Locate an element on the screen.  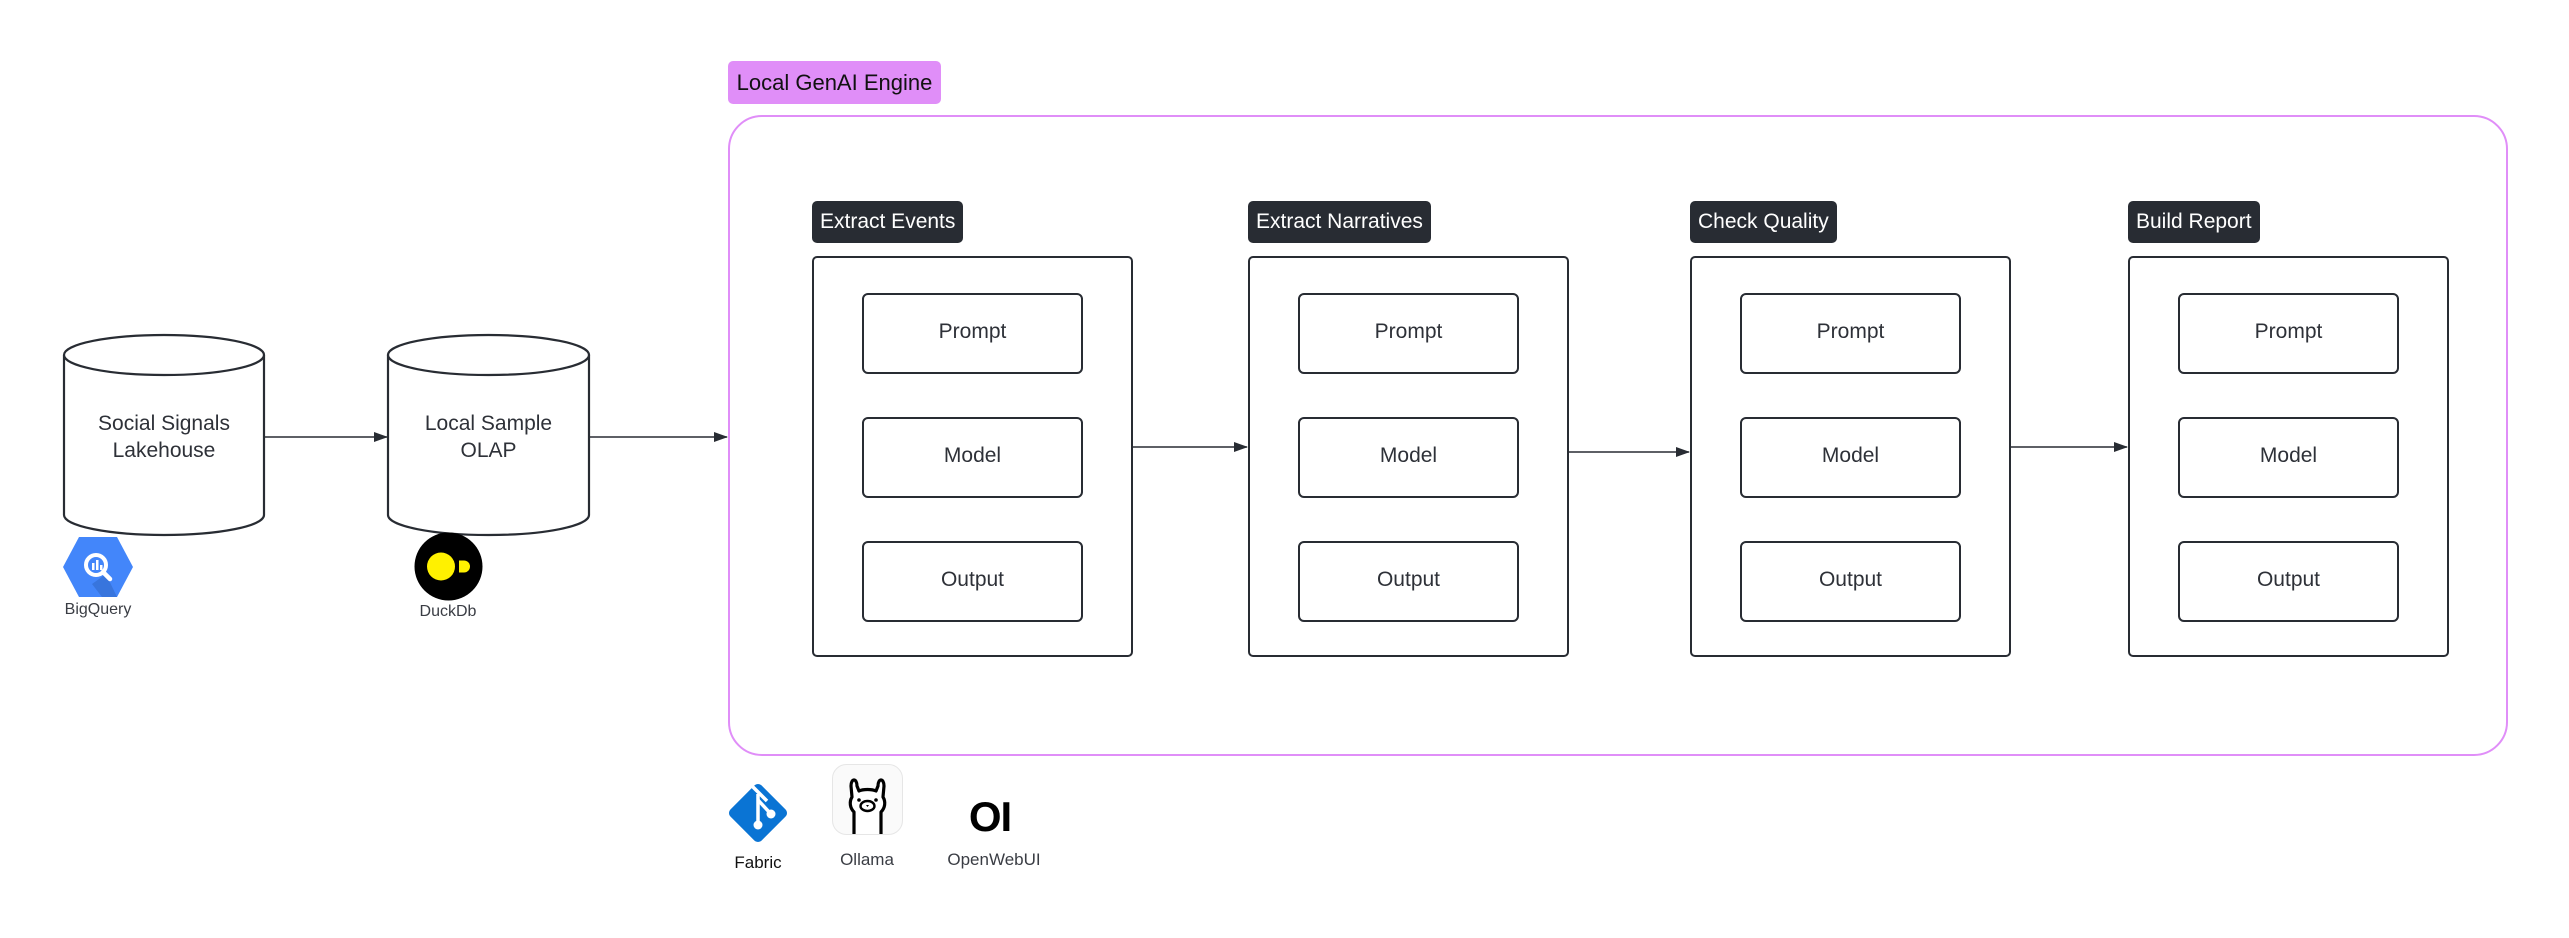
bigquery-icon is located at coordinates (98, 567).